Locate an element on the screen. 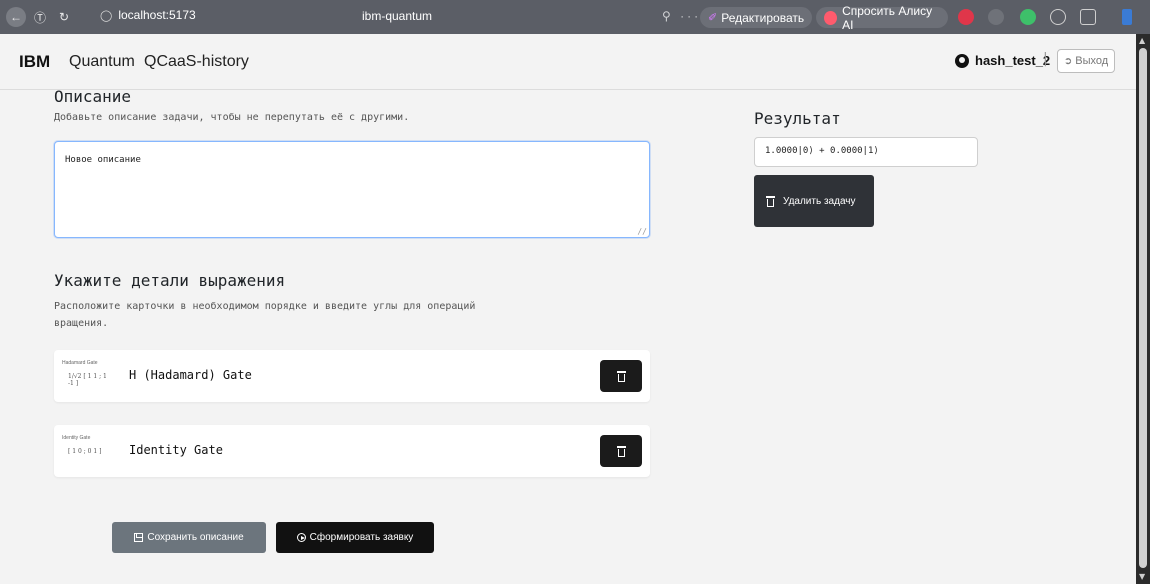 This screenshot has height=584, width=1150. url-text: localhost:5173 is located at coordinates (157, 15).